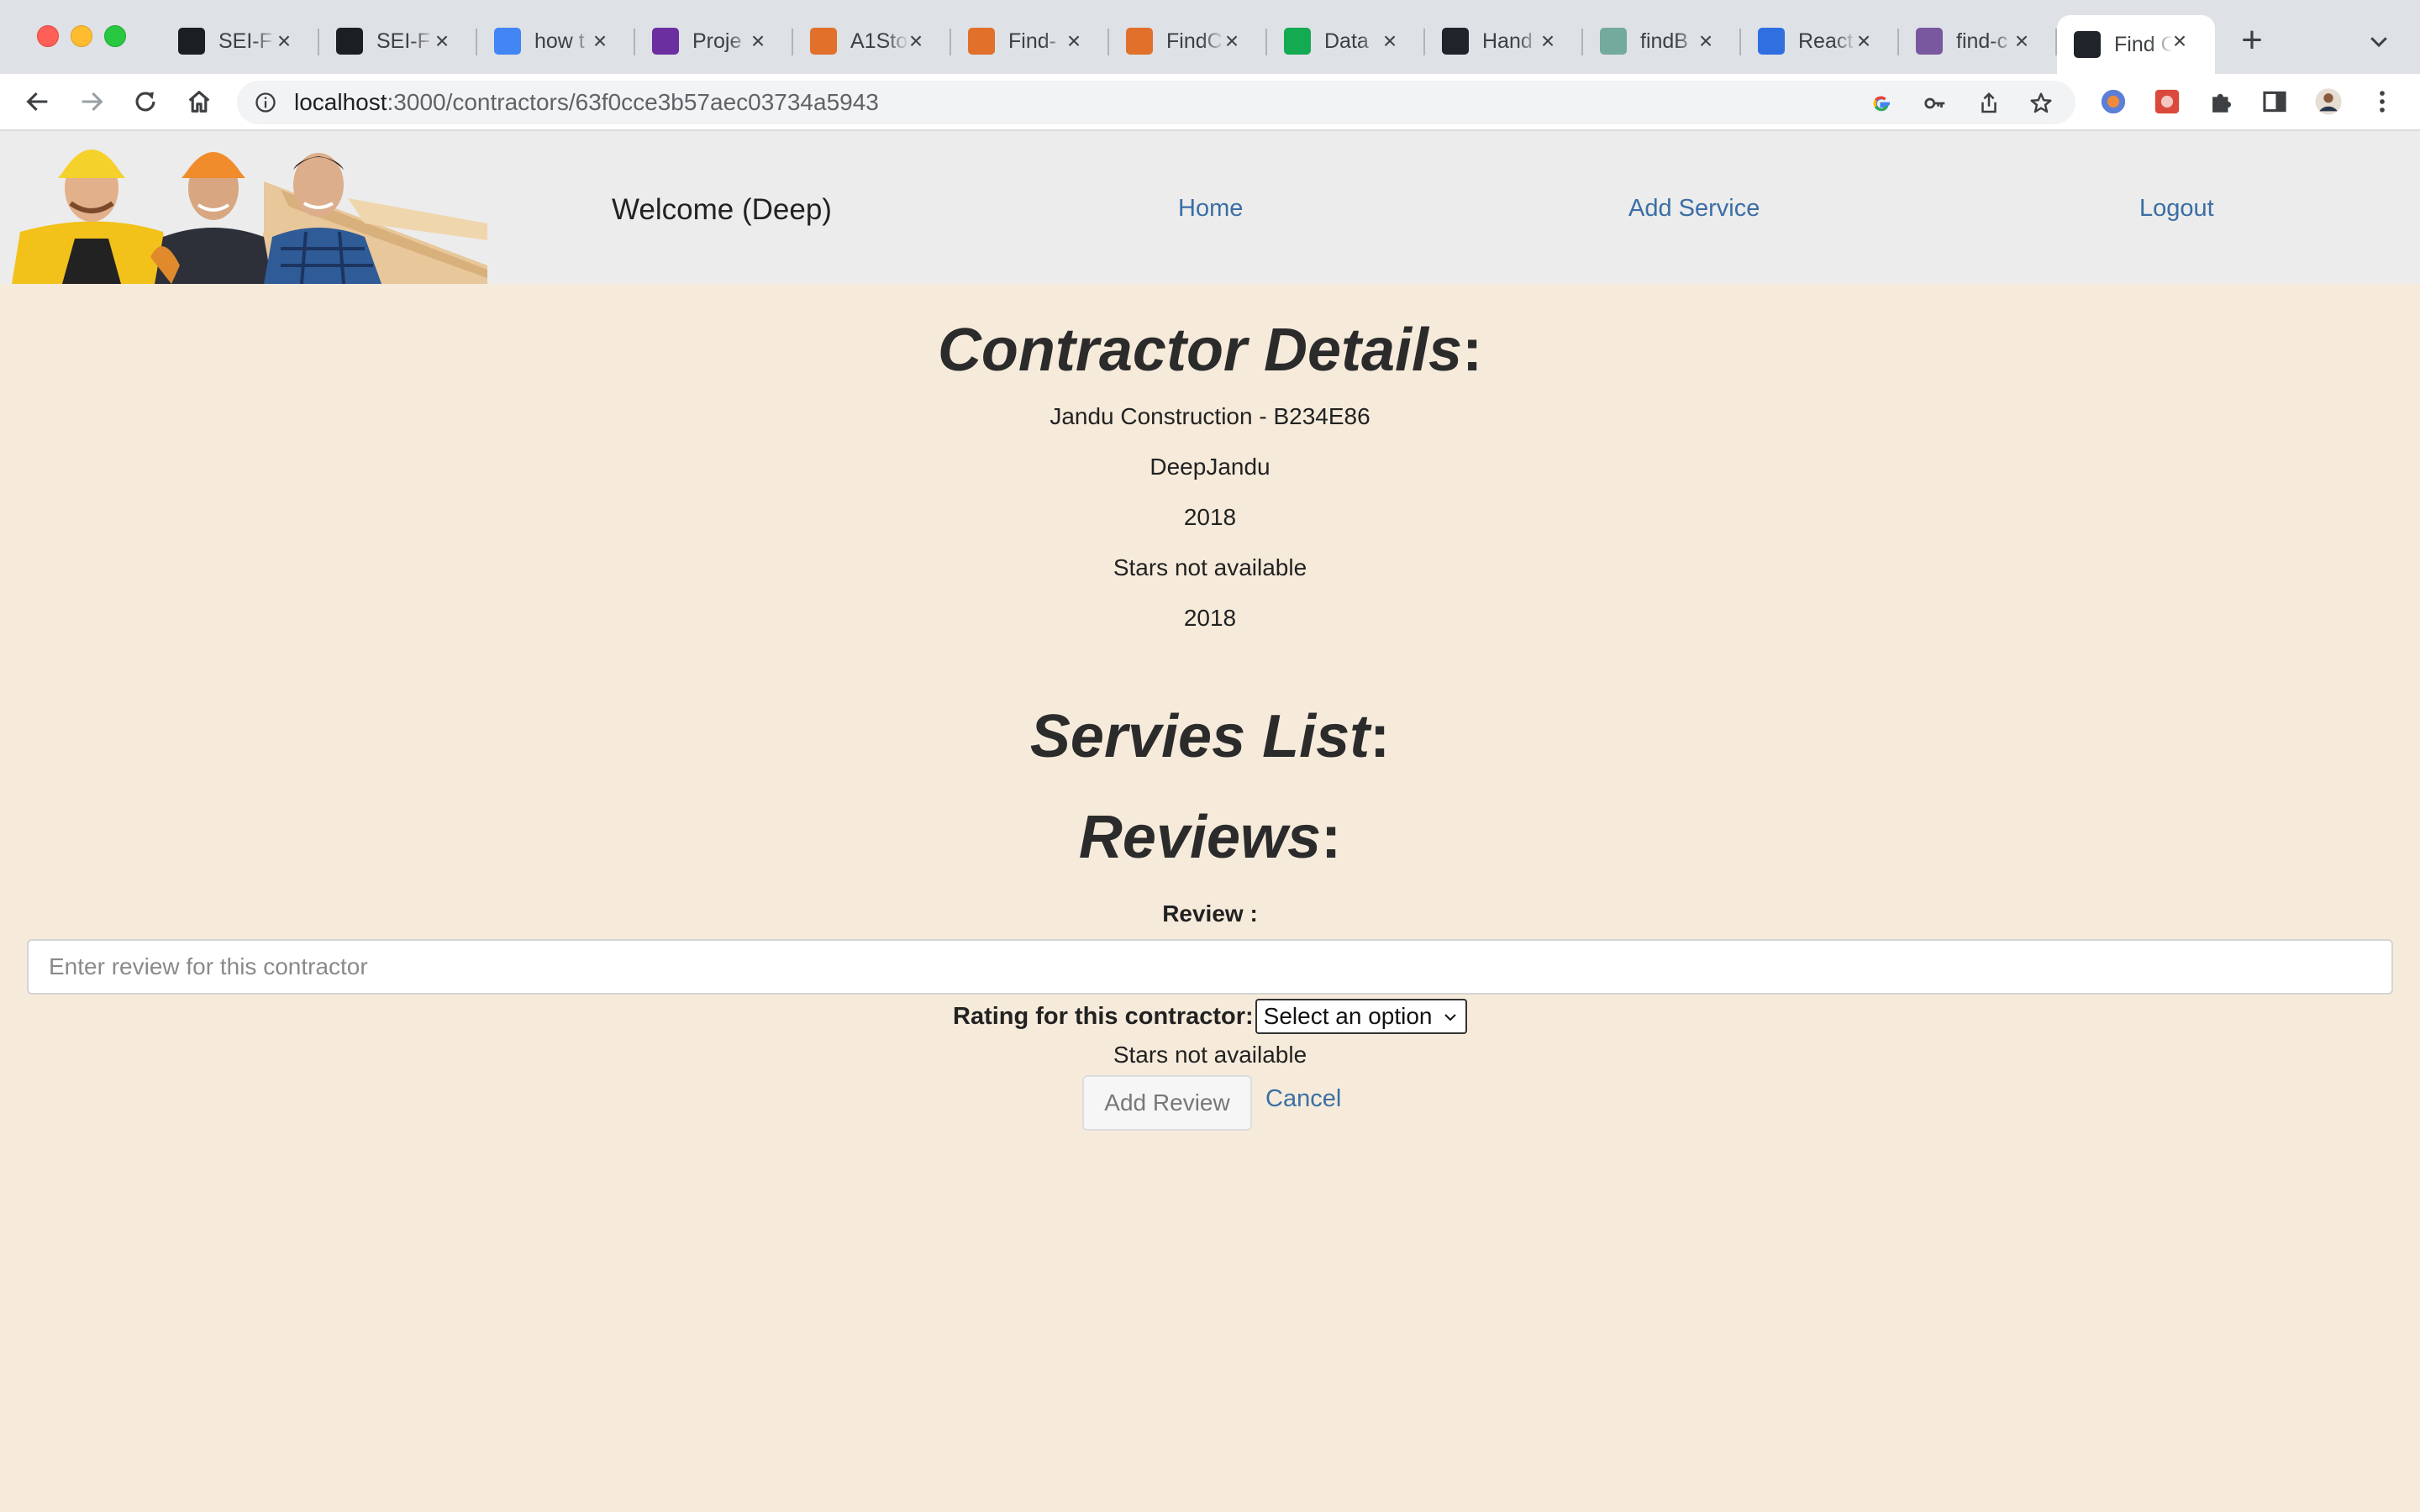  I want to click on contractor-details-colon: :, so click(1472, 350).